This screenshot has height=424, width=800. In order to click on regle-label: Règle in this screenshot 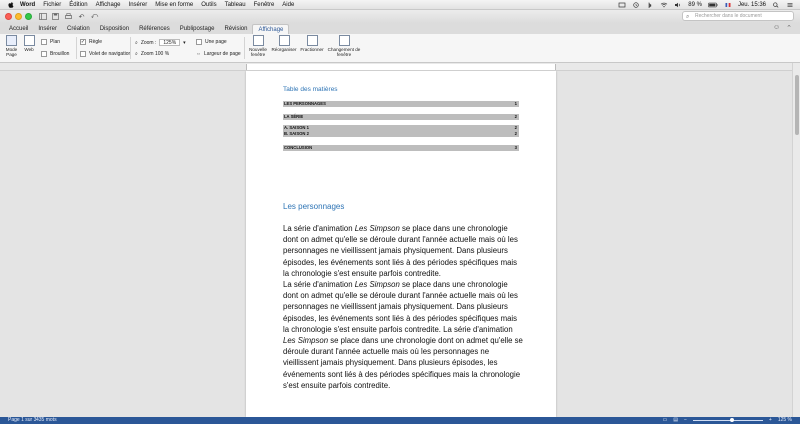, I will do `click(96, 42)`.